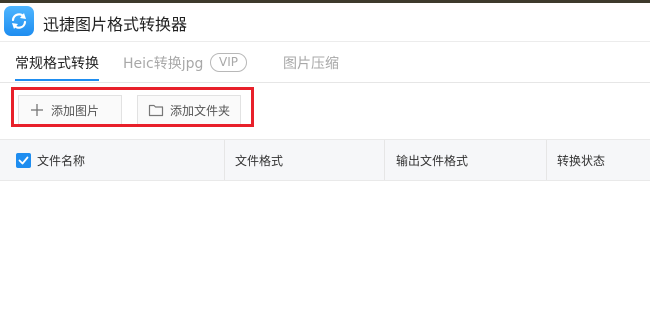 The height and width of the screenshot is (334, 650). I want to click on title-bar: 迅捷图片格式转换器, so click(325, 22).